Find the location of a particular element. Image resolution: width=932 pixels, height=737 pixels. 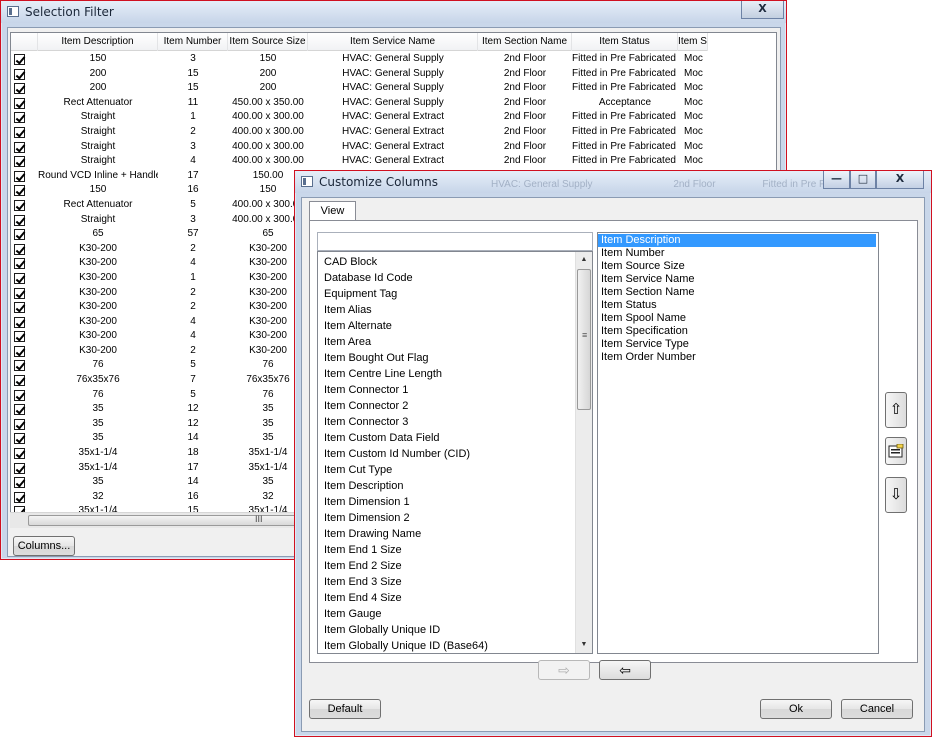

list-item: Item Connector 2 is located at coordinates (455, 406).